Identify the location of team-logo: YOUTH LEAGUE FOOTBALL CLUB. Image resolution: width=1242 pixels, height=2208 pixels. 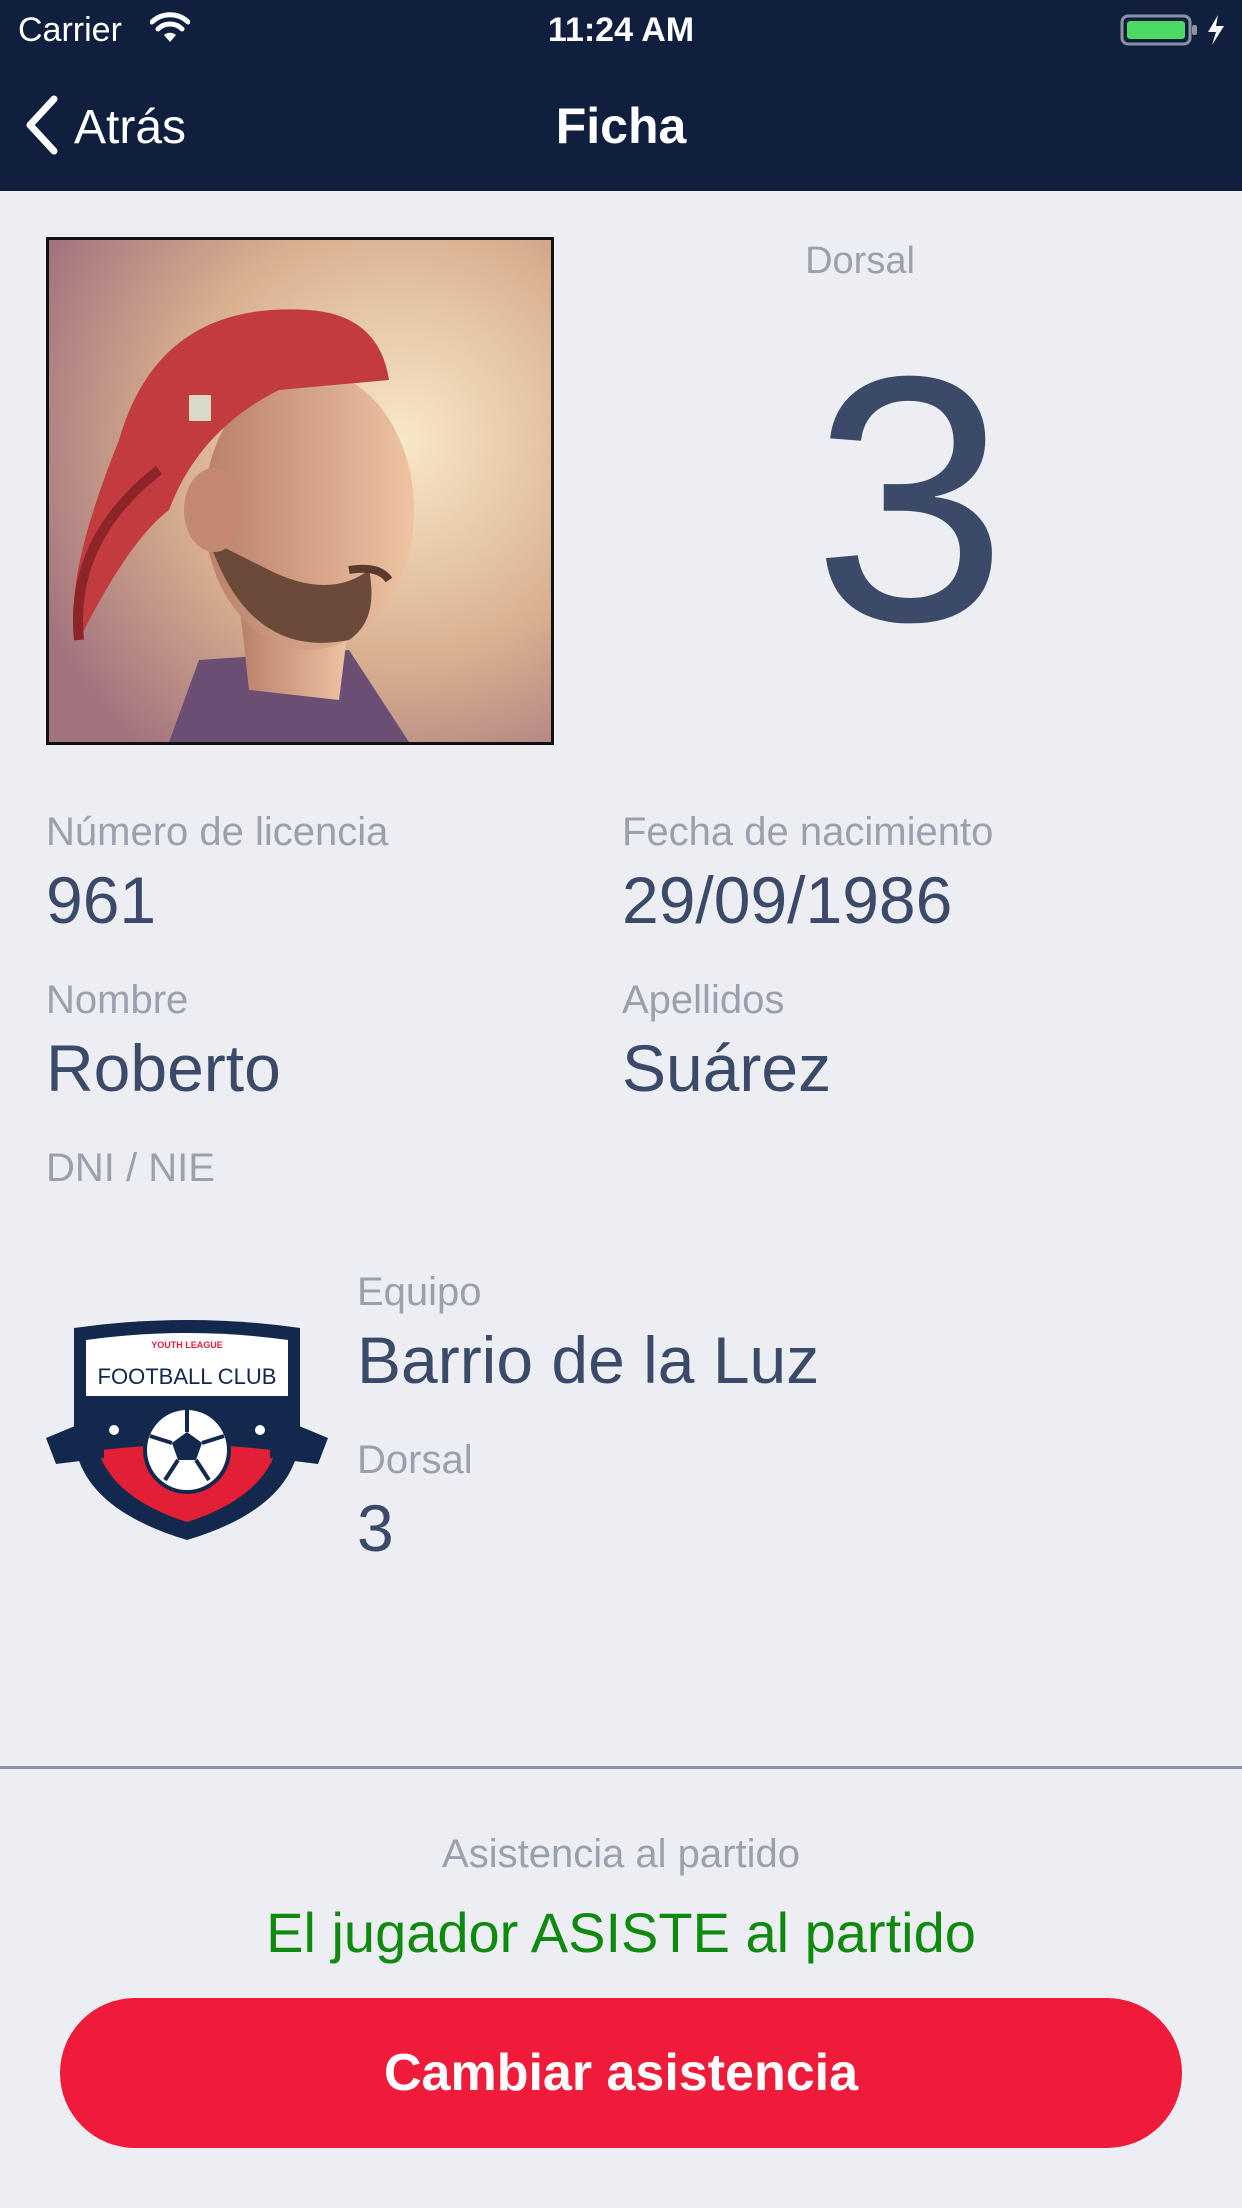
(187, 1431).